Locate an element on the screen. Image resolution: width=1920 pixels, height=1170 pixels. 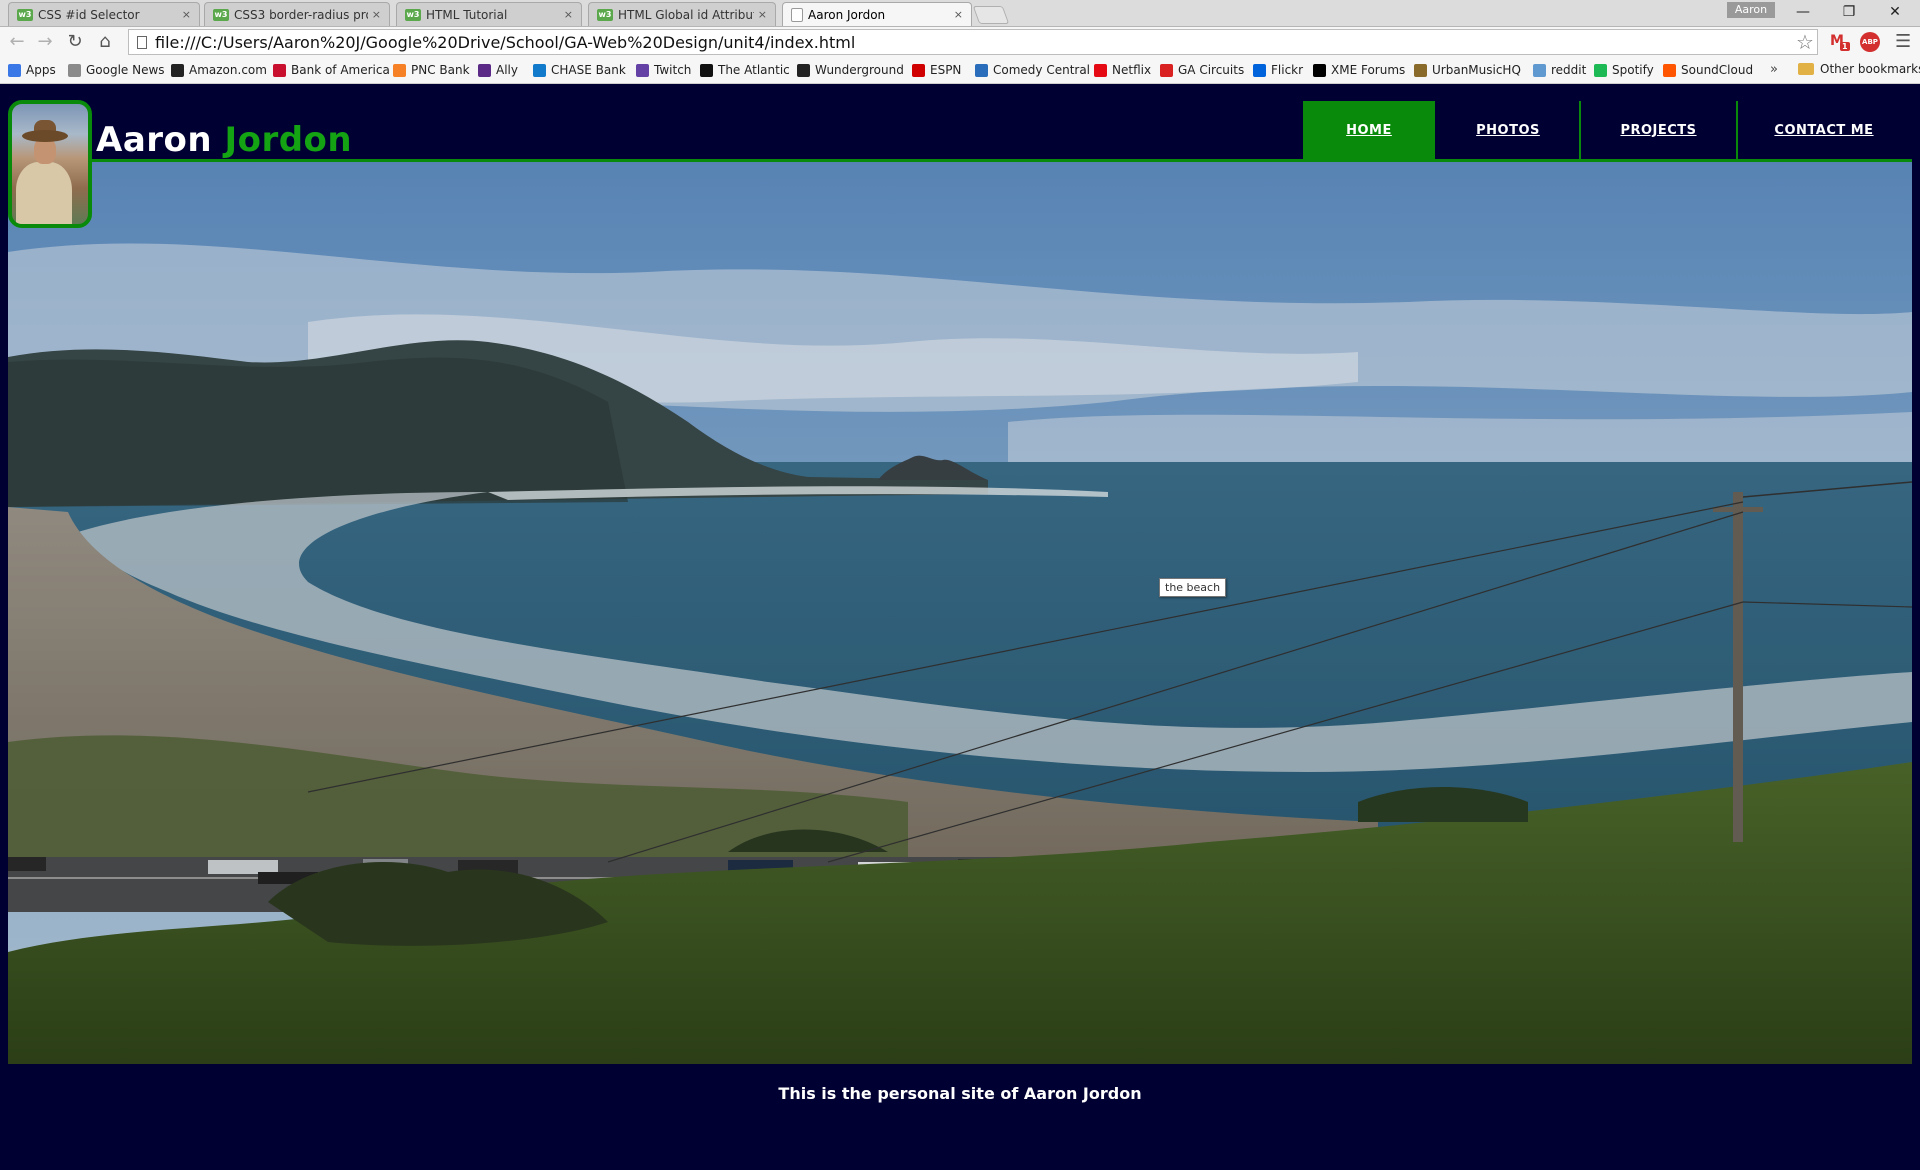
bookmark-item: UrbanMusicHQ is located at coordinates (1467, 70).